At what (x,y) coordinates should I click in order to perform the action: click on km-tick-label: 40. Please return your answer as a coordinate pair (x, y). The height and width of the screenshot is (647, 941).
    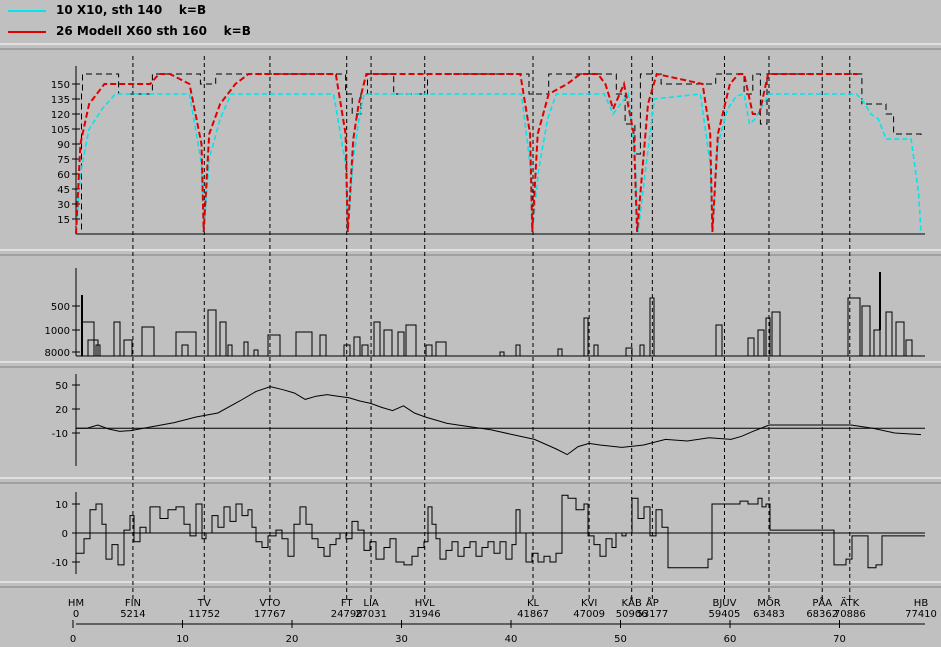
    Looking at the image, I should click on (511, 639).